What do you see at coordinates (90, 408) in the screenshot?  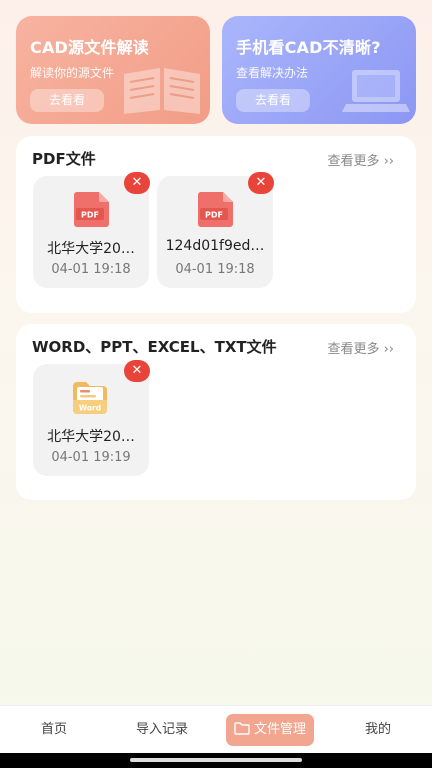 I see `word-label: Word` at bounding box center [90, 408].